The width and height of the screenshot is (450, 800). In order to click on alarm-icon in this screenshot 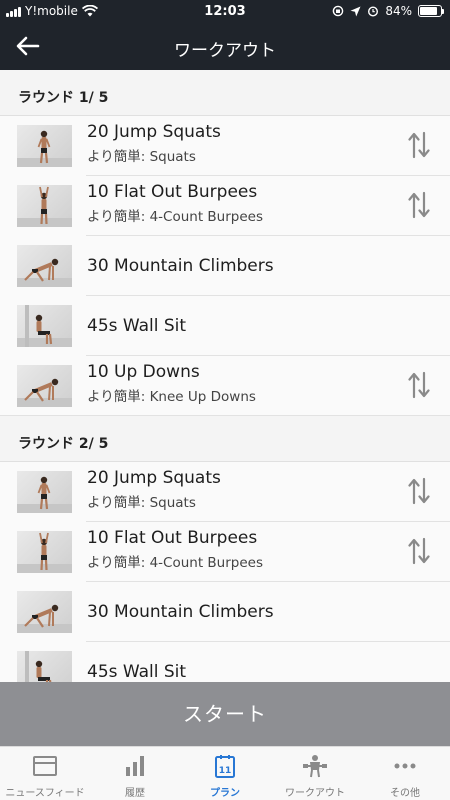, I will do `click(373, 11)`.